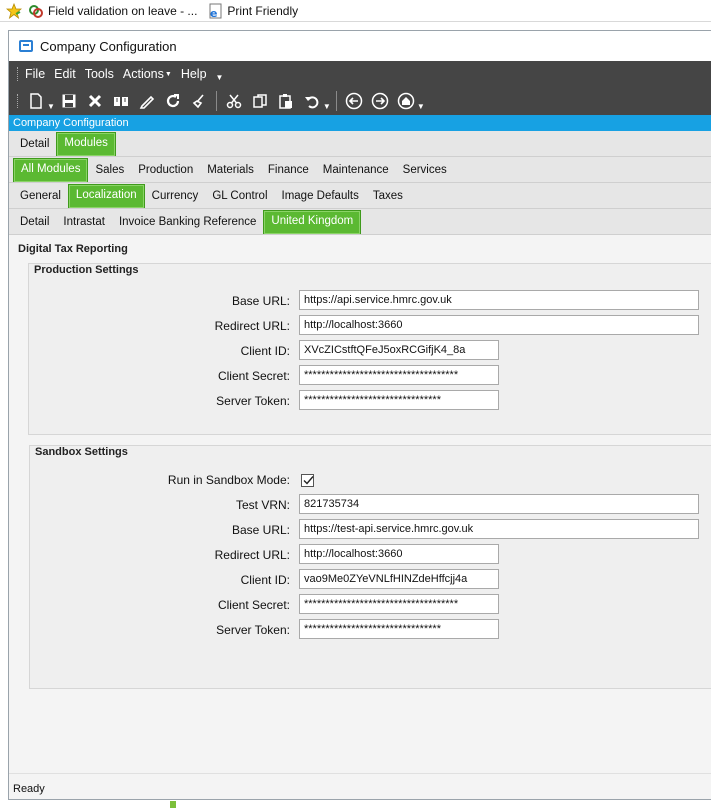 The height and width of the screenshot is (808, 711). I want to click on menu-overflow-icon: ▼, so click(220, 77).